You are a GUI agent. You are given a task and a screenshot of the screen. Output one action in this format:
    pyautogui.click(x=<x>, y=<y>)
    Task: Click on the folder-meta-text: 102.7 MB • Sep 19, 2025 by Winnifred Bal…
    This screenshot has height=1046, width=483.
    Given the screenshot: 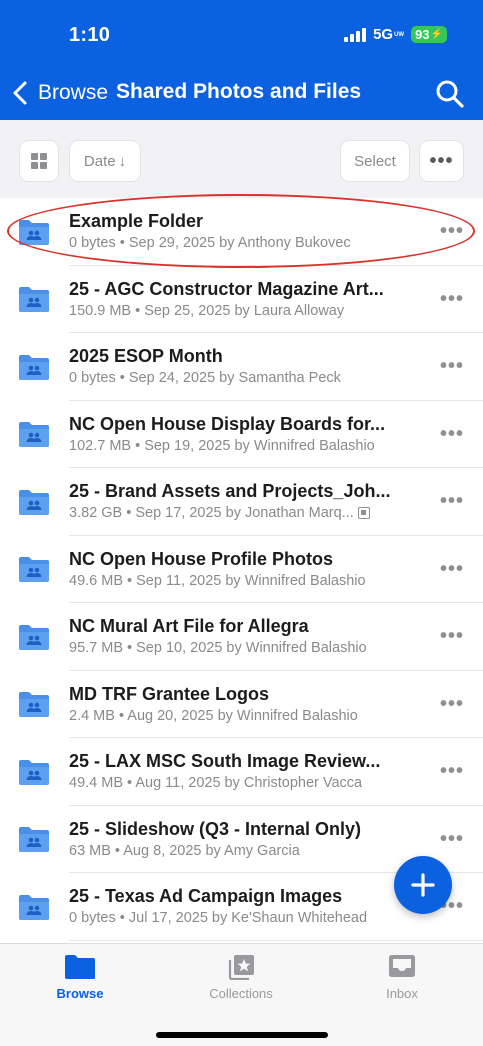 What is the action you would take?
    pyautogui.click(x=222, y=445)
    